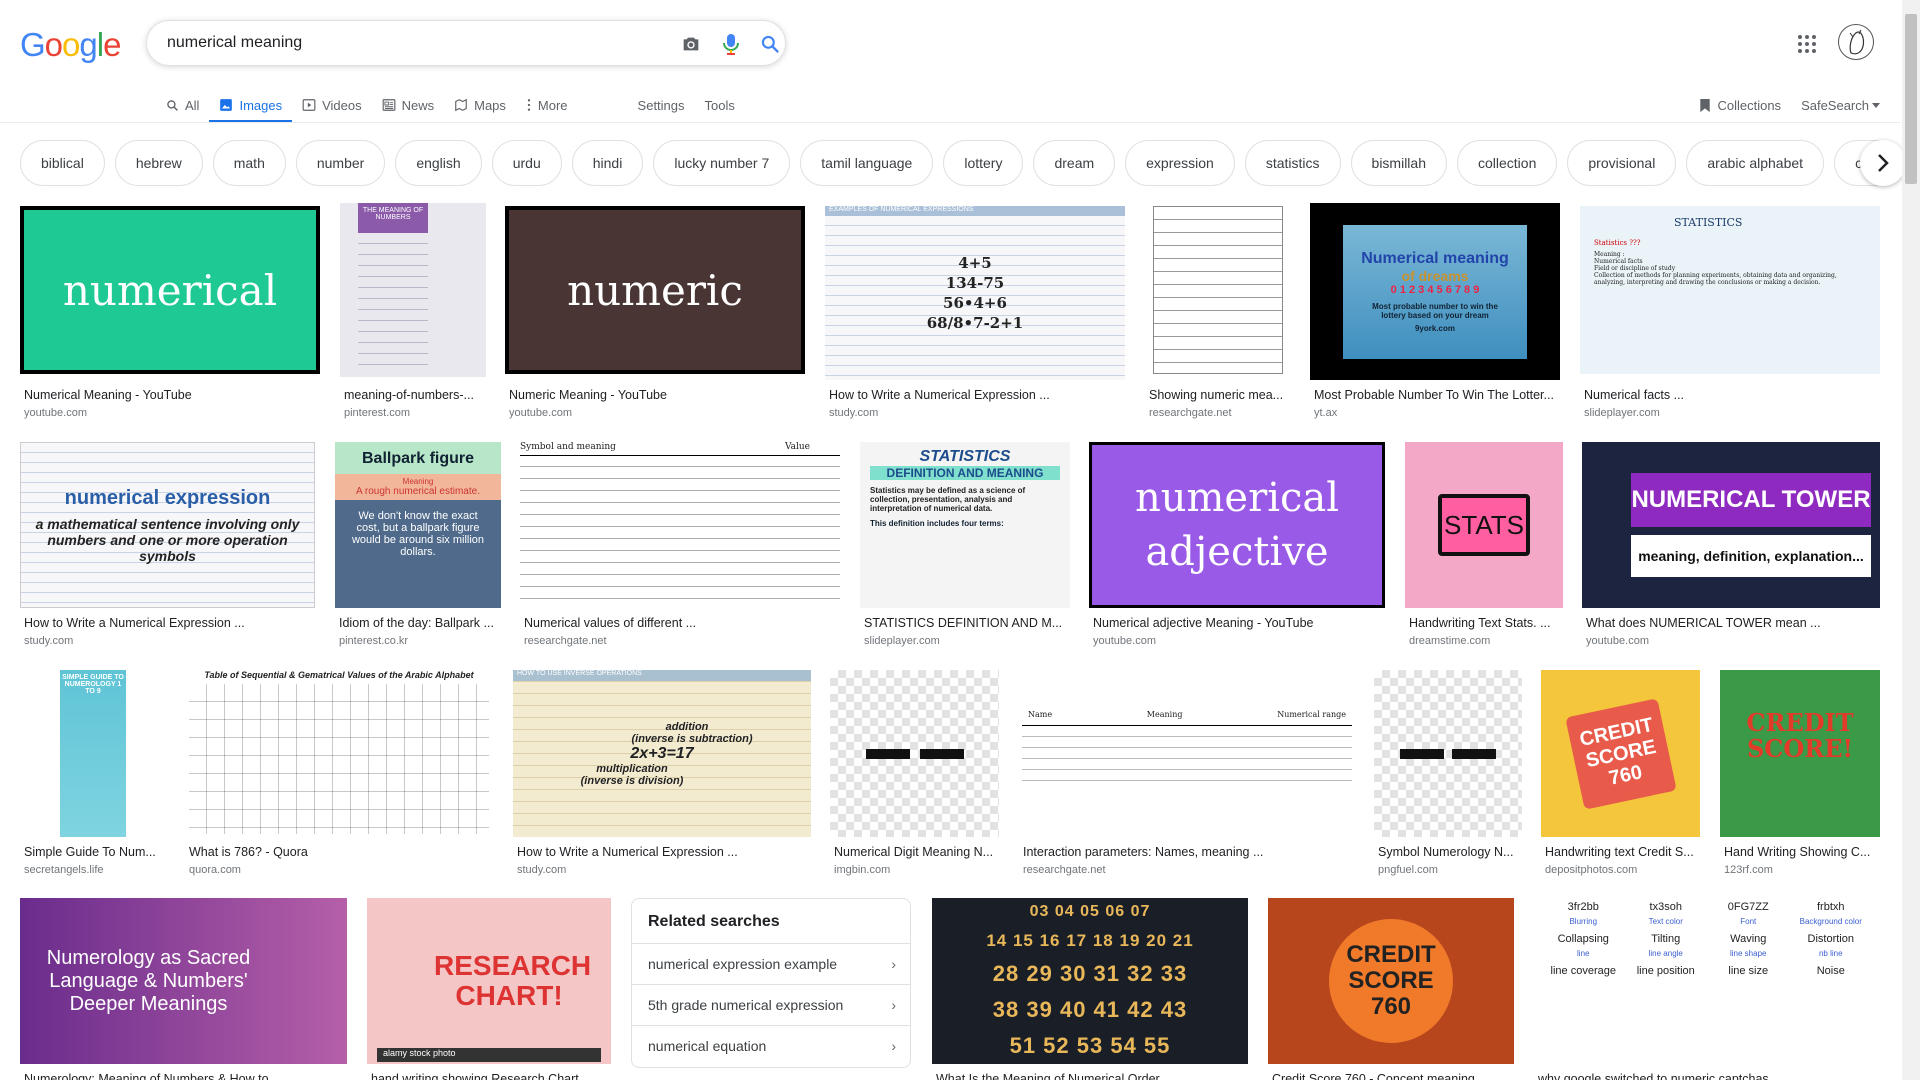  I want to click on google-logo: Google, so click(70, 45).